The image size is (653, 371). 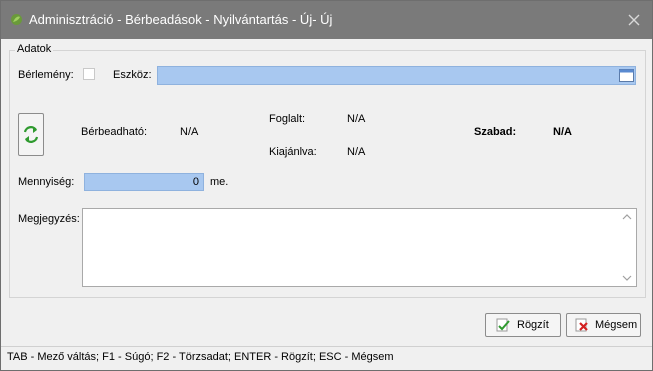 What do you see at coordinates (616, 325) in the screenshot?
I see `cancel-button-label: Mégsem` at bounding box center [616, 325].